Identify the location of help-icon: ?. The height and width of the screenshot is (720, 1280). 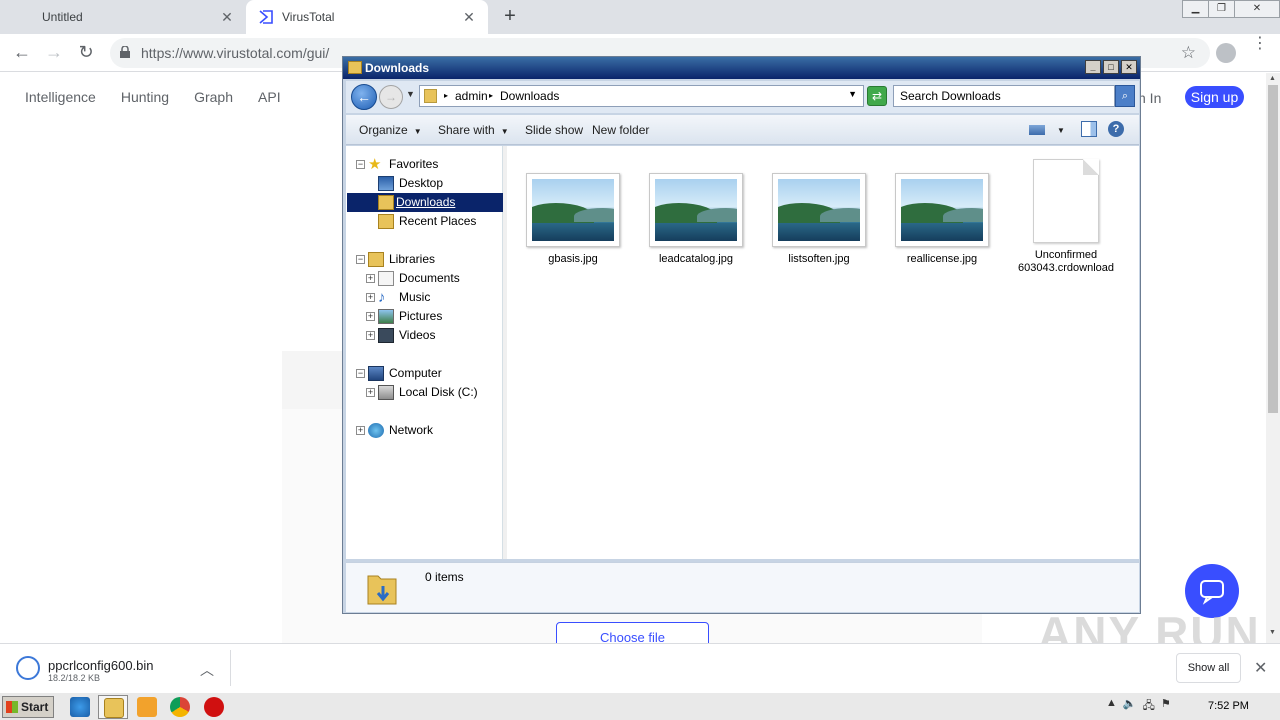
(1116, 129).